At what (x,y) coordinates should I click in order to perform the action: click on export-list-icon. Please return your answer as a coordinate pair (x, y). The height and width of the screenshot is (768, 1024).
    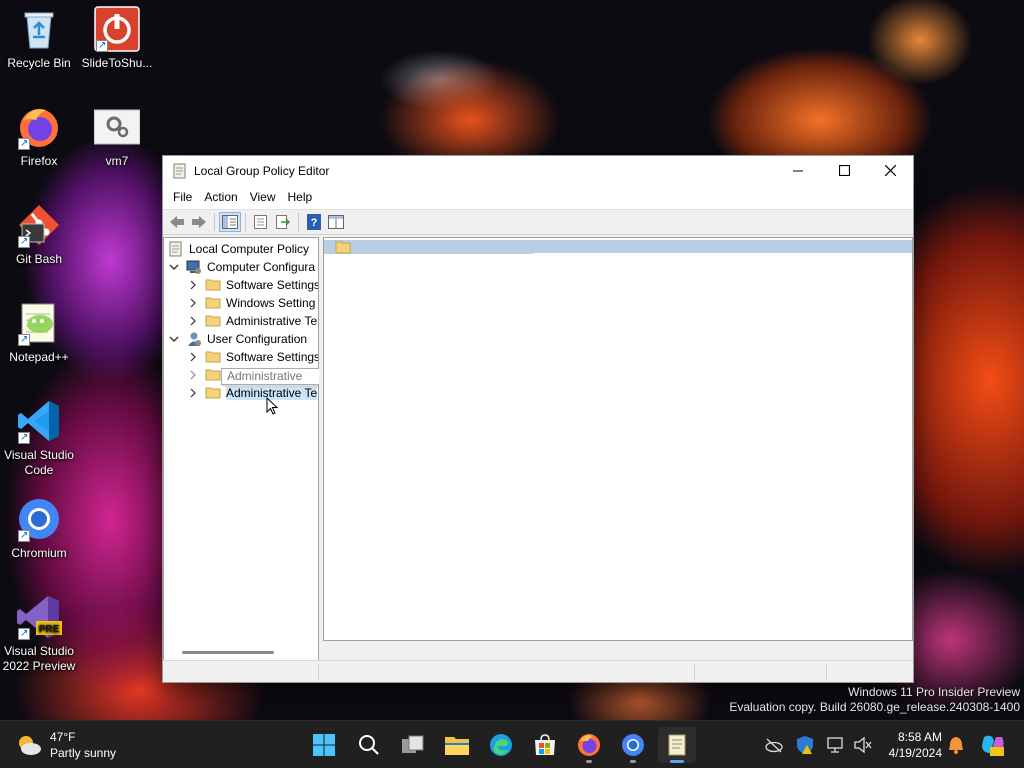
    Looking at the image, I should click on (283, 222).